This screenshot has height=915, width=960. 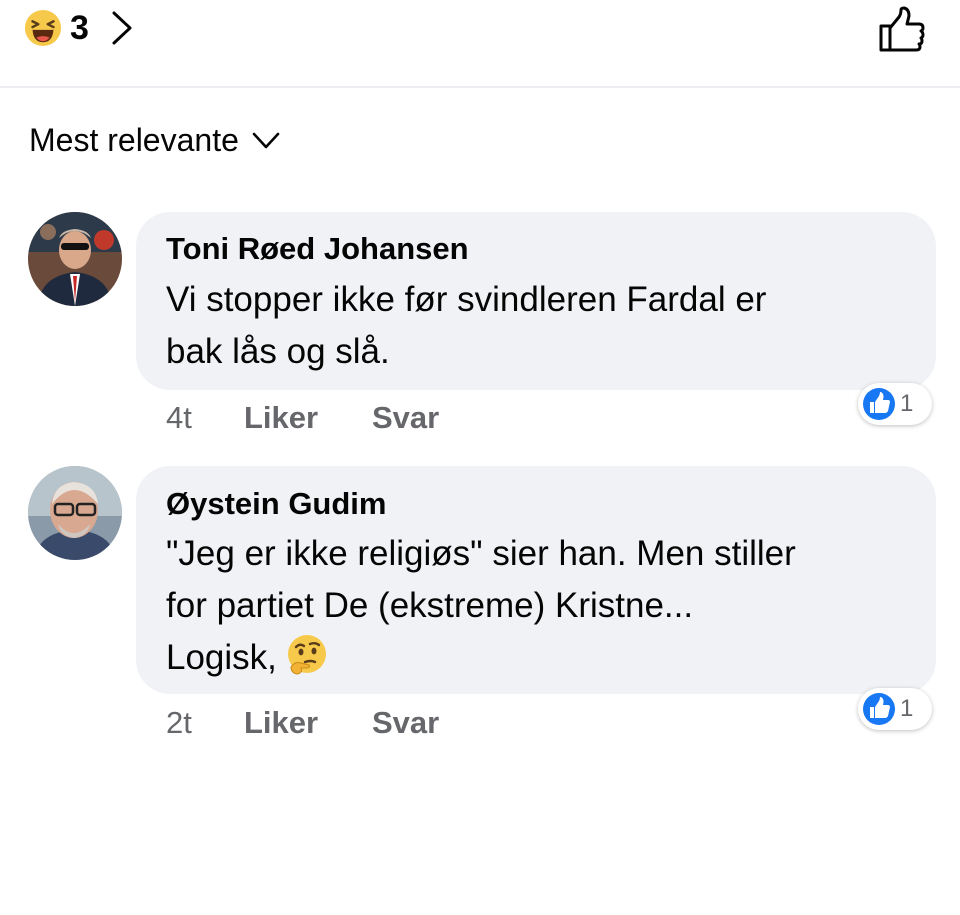 I want to click on chevron-right-icon, so click(x=122, y=28).